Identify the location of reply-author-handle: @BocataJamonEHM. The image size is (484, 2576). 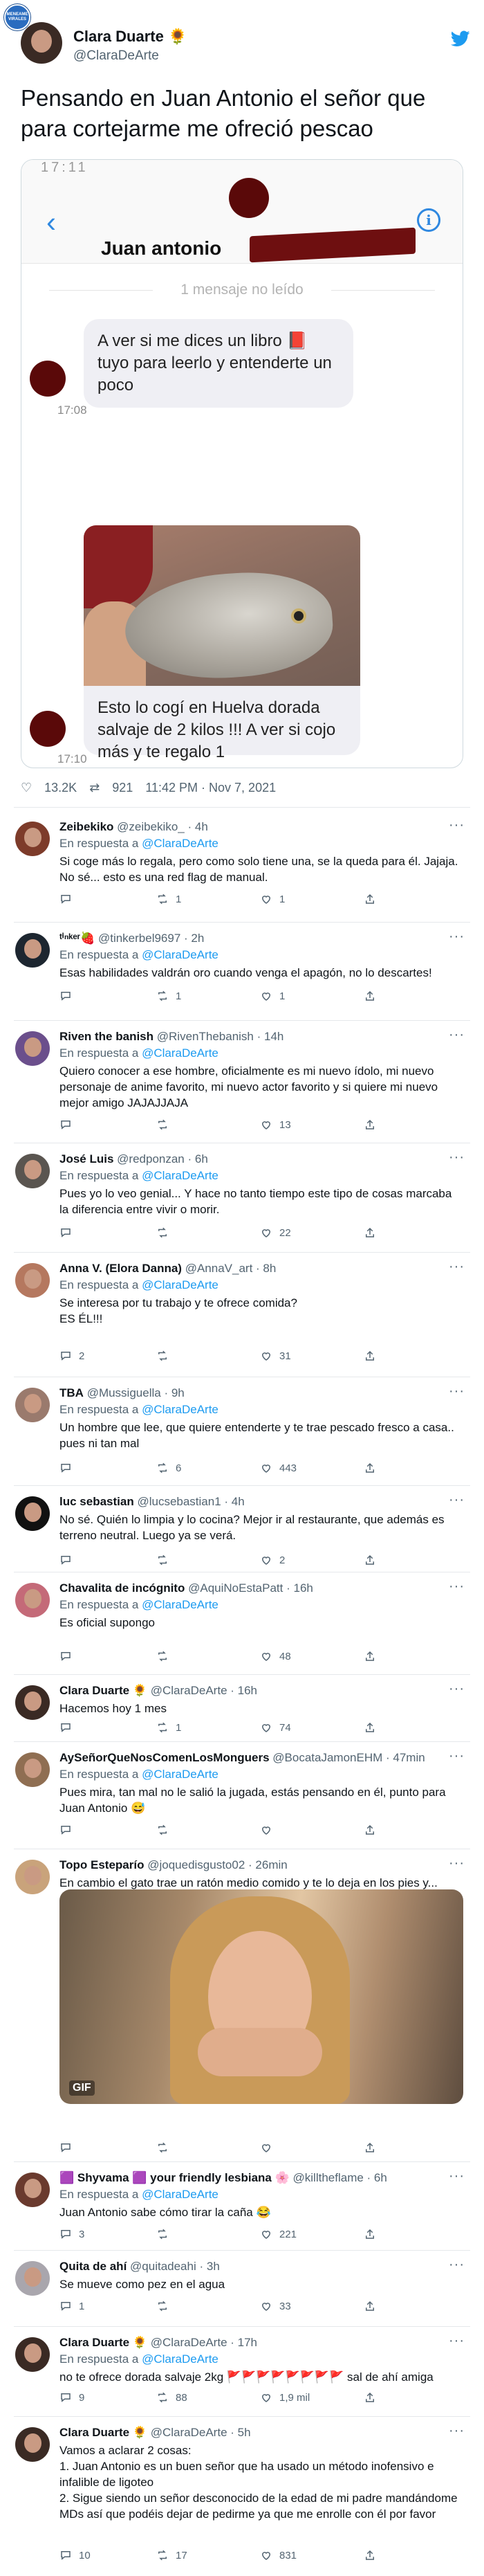
(327, 1757).